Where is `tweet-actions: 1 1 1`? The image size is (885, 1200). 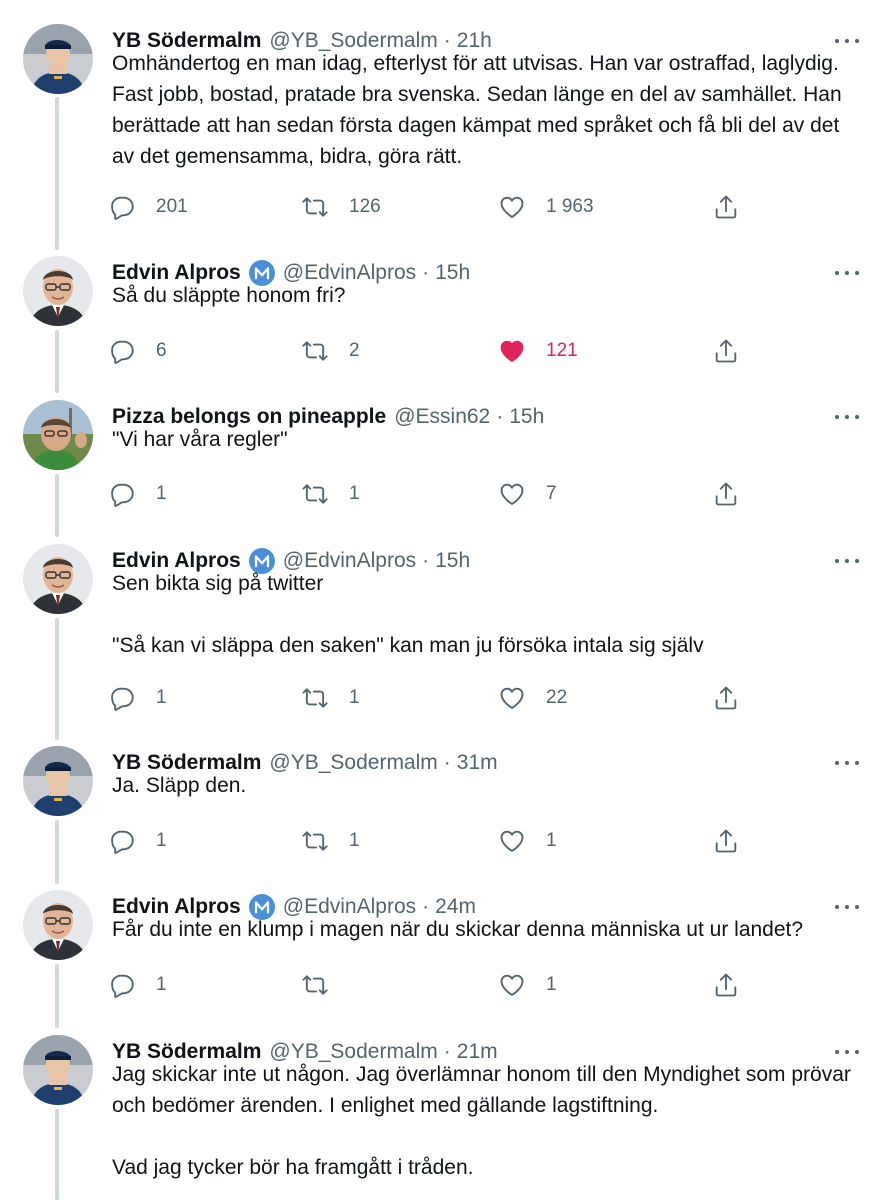 tweet-actions: 1 1 1 is located at coordinates (428, 841).